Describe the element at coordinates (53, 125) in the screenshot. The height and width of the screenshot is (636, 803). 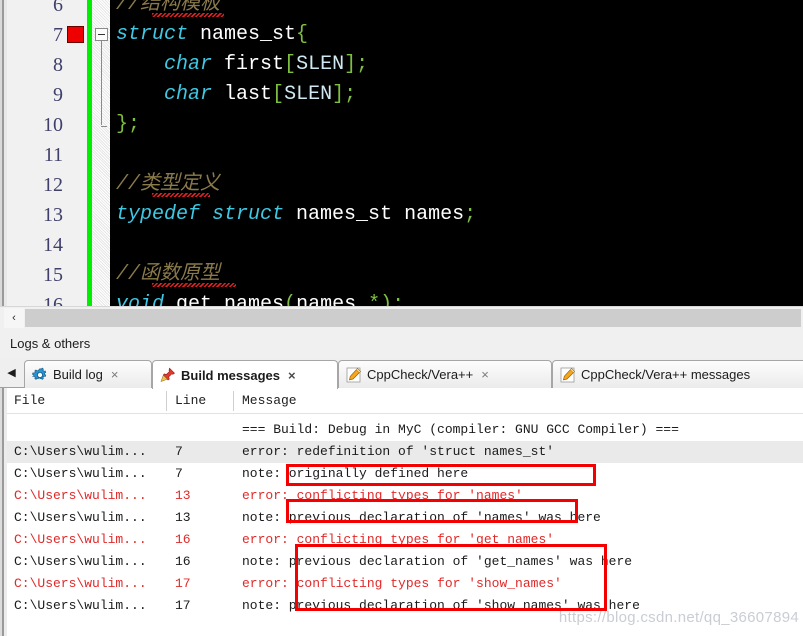
I see `line-number: 10` at that location.